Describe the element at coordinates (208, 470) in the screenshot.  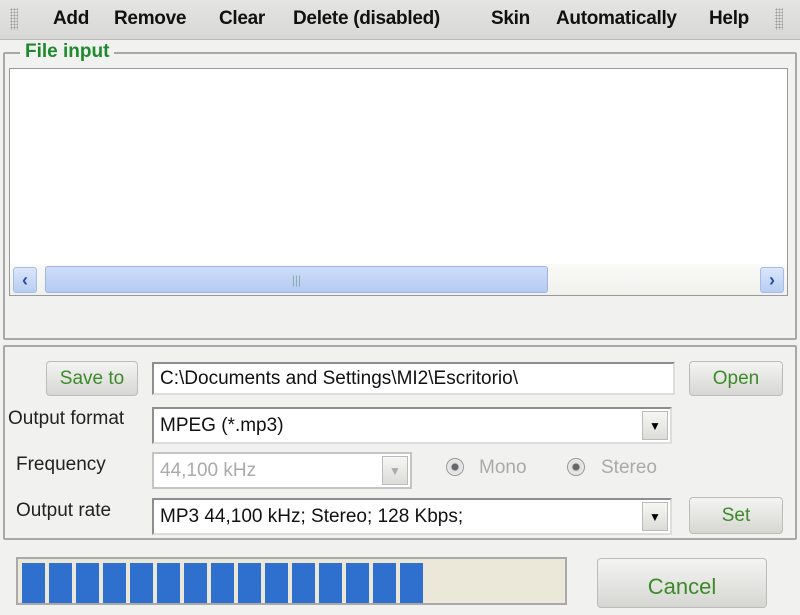
I see `frequency-value: 44,100 kHz` at that location.